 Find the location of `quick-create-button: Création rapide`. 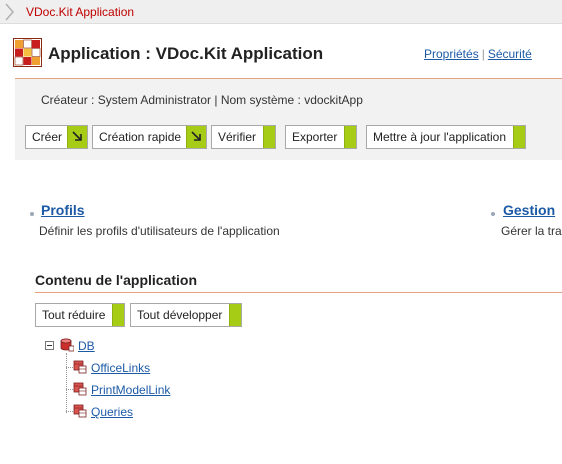

quick-create-button: Création rapide is located at coordinates (149, 137).